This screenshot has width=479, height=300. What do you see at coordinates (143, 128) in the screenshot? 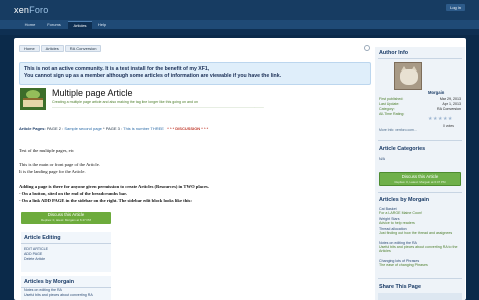
I see `page3-link: This is number THREE` at bounding box center [143, 128].